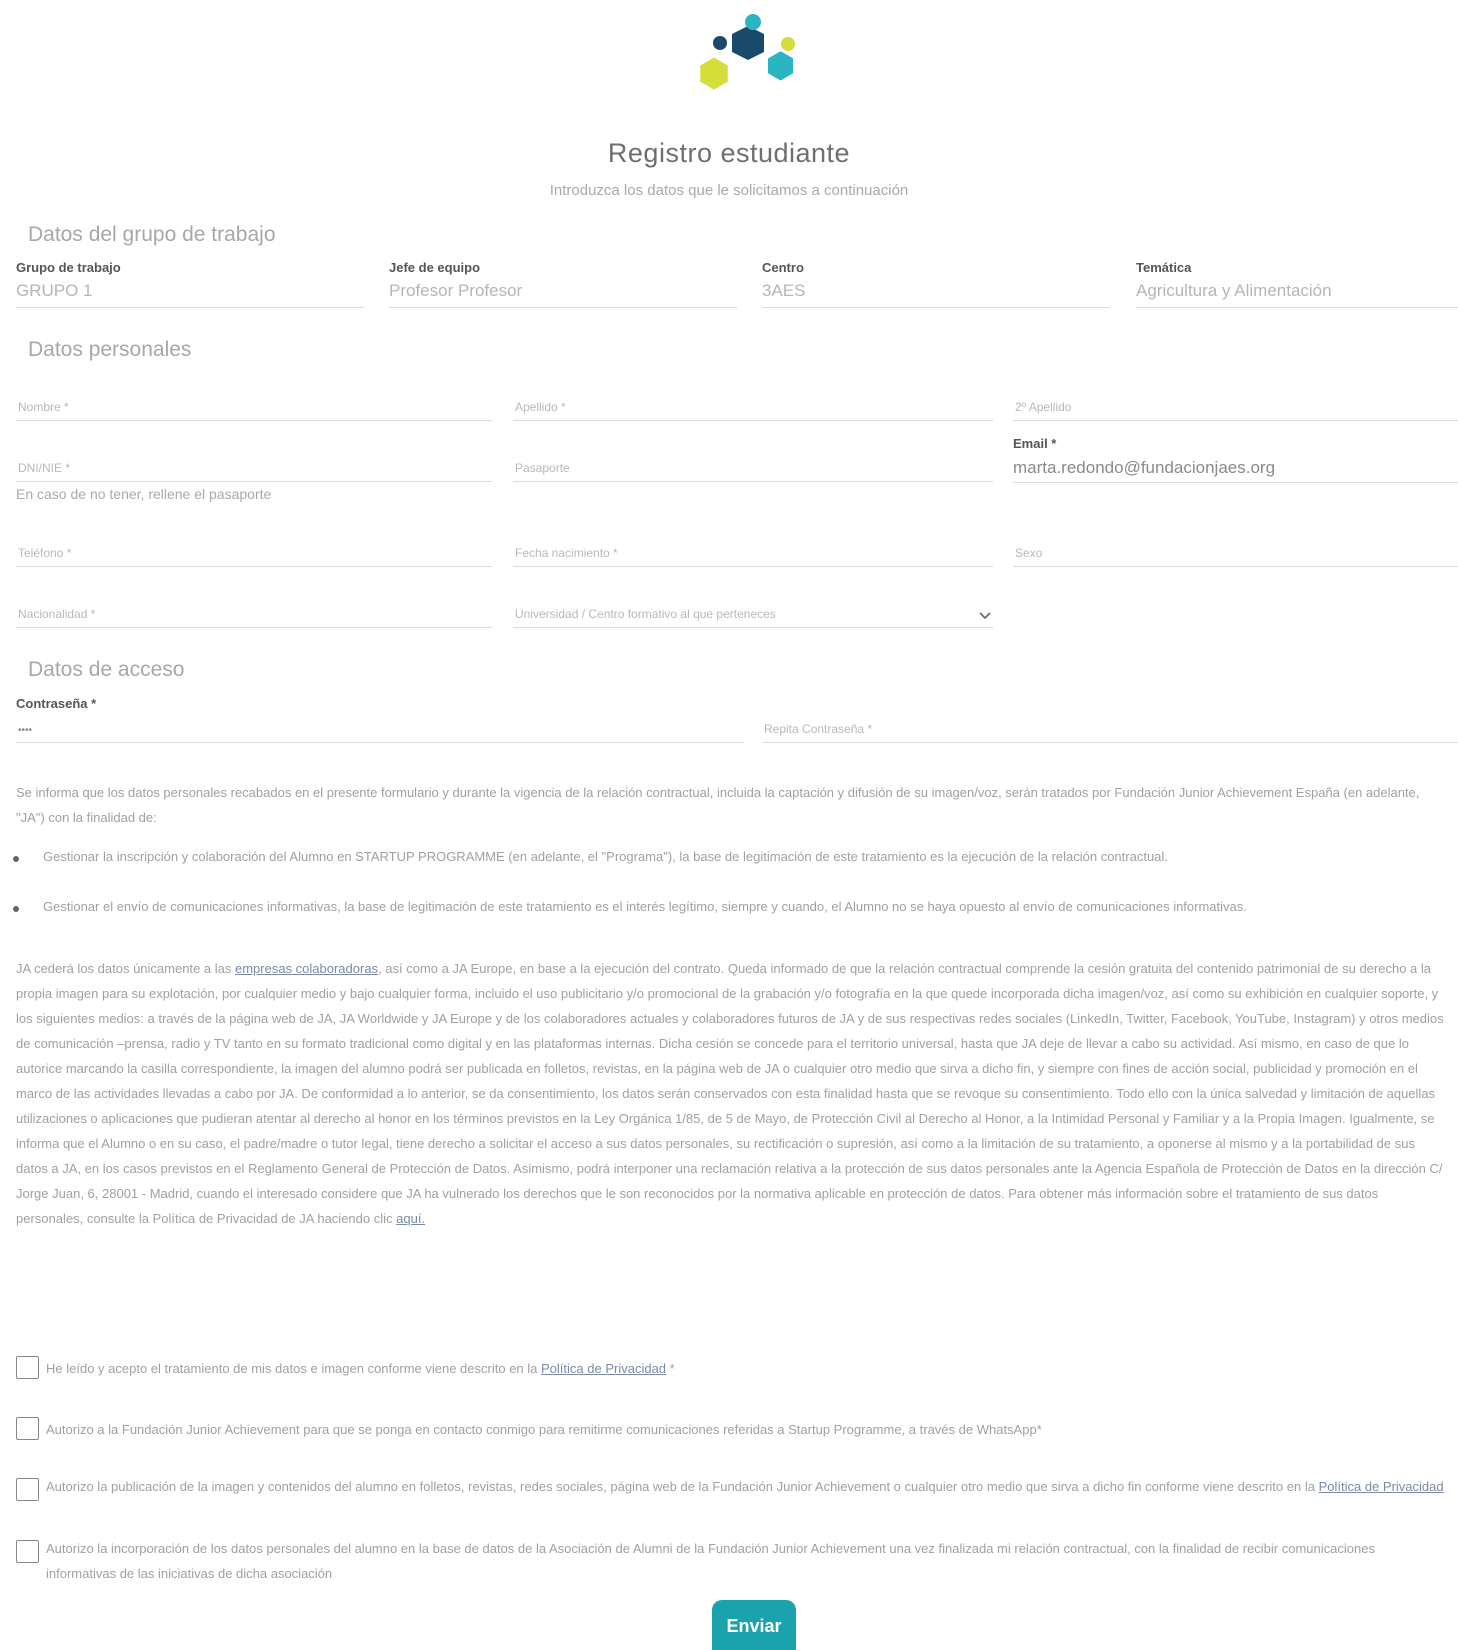 The width and height of the screenshot is (1458, 1650). Describe the element at coordinates (435, 267) in the screenshot. I see `field-label: Jefe de equipo` at that location.